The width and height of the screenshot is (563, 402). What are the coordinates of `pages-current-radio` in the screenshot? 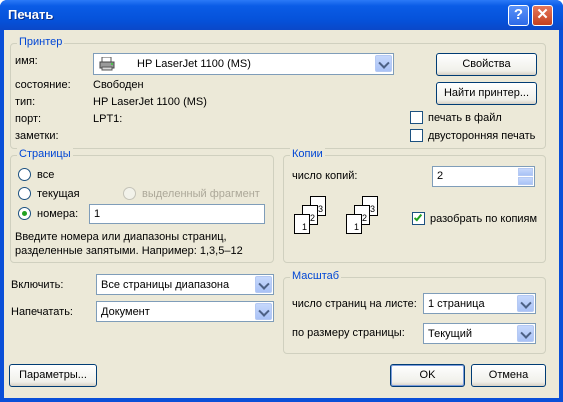 It's located at (24, 193).